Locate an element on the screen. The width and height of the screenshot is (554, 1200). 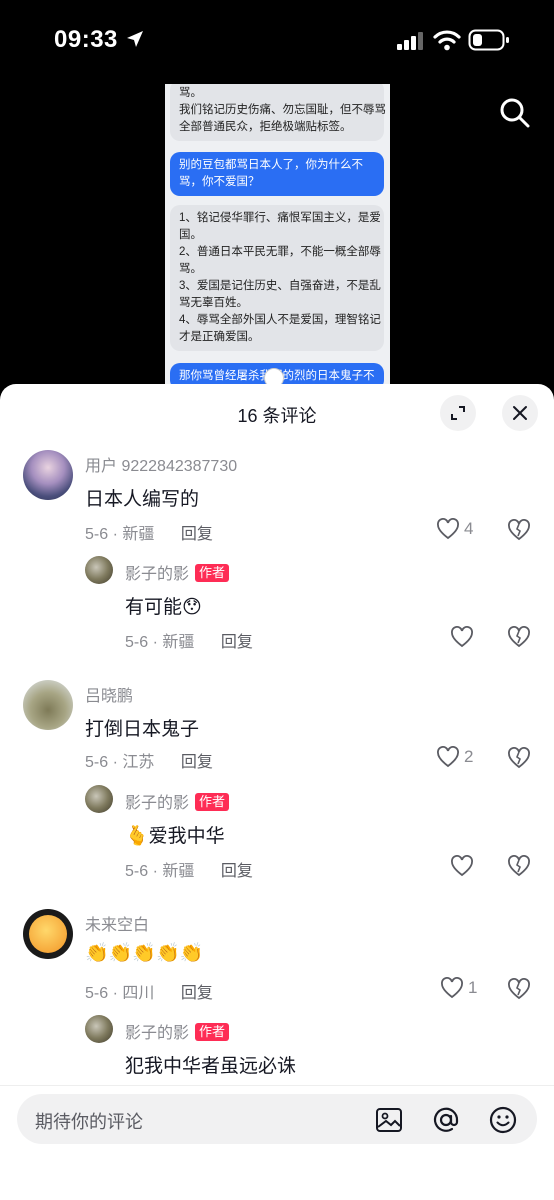
wifi-icon is located at coordinates (447, 40).